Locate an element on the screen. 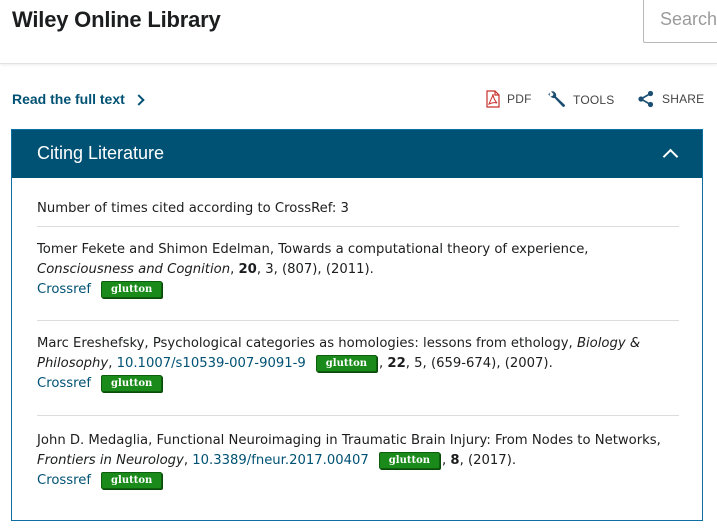 This screenshot has height=531, width=717. pdf-label: PDF is located at coordinates (519, 99).